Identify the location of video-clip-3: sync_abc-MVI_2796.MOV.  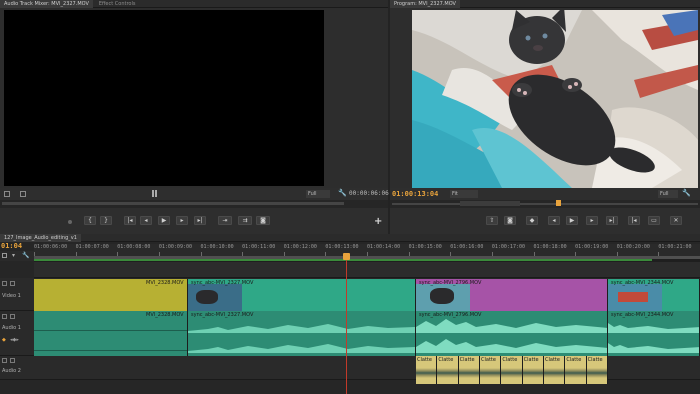
(512, 295).